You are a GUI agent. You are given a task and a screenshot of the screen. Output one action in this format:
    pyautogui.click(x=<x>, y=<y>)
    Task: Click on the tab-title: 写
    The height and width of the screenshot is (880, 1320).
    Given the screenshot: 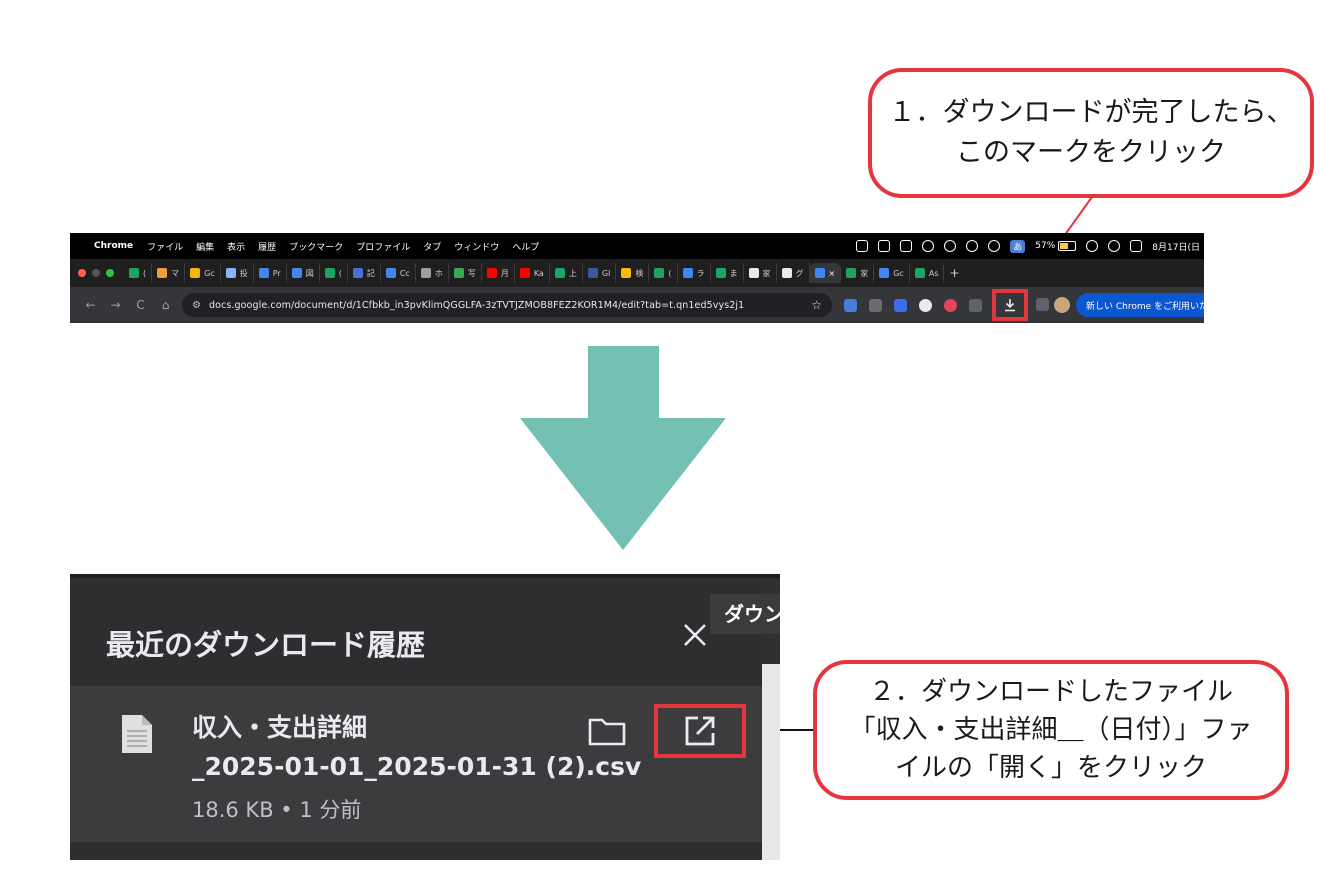 What is the action you would take?
    pyautogui.click(x=471, y=273)
    